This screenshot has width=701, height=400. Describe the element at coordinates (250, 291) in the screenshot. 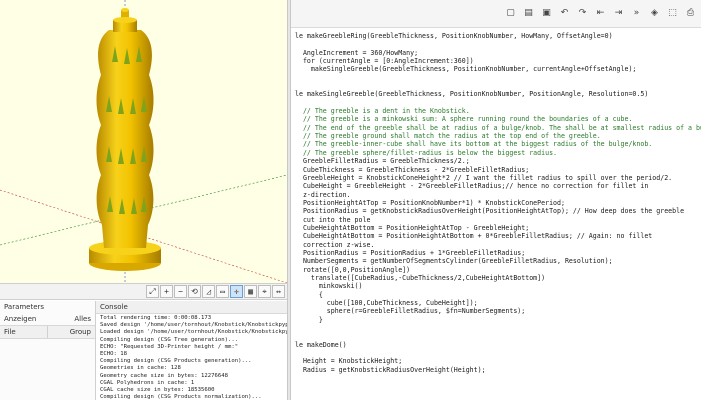

I see `show-edges-icon: ▦` at that location.